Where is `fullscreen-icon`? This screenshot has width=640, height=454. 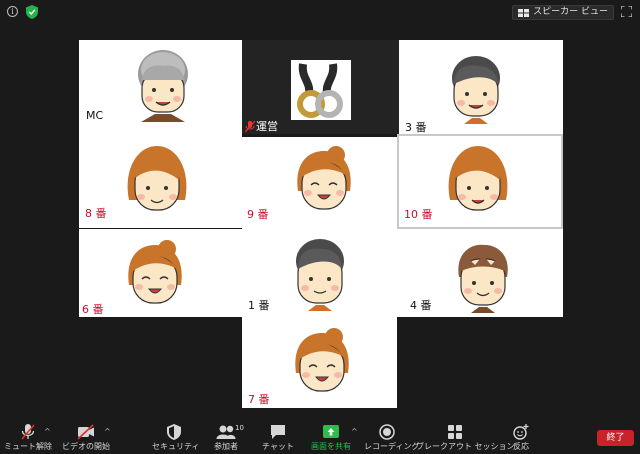
fullscreen-icon is located at coordinates (626, 11).